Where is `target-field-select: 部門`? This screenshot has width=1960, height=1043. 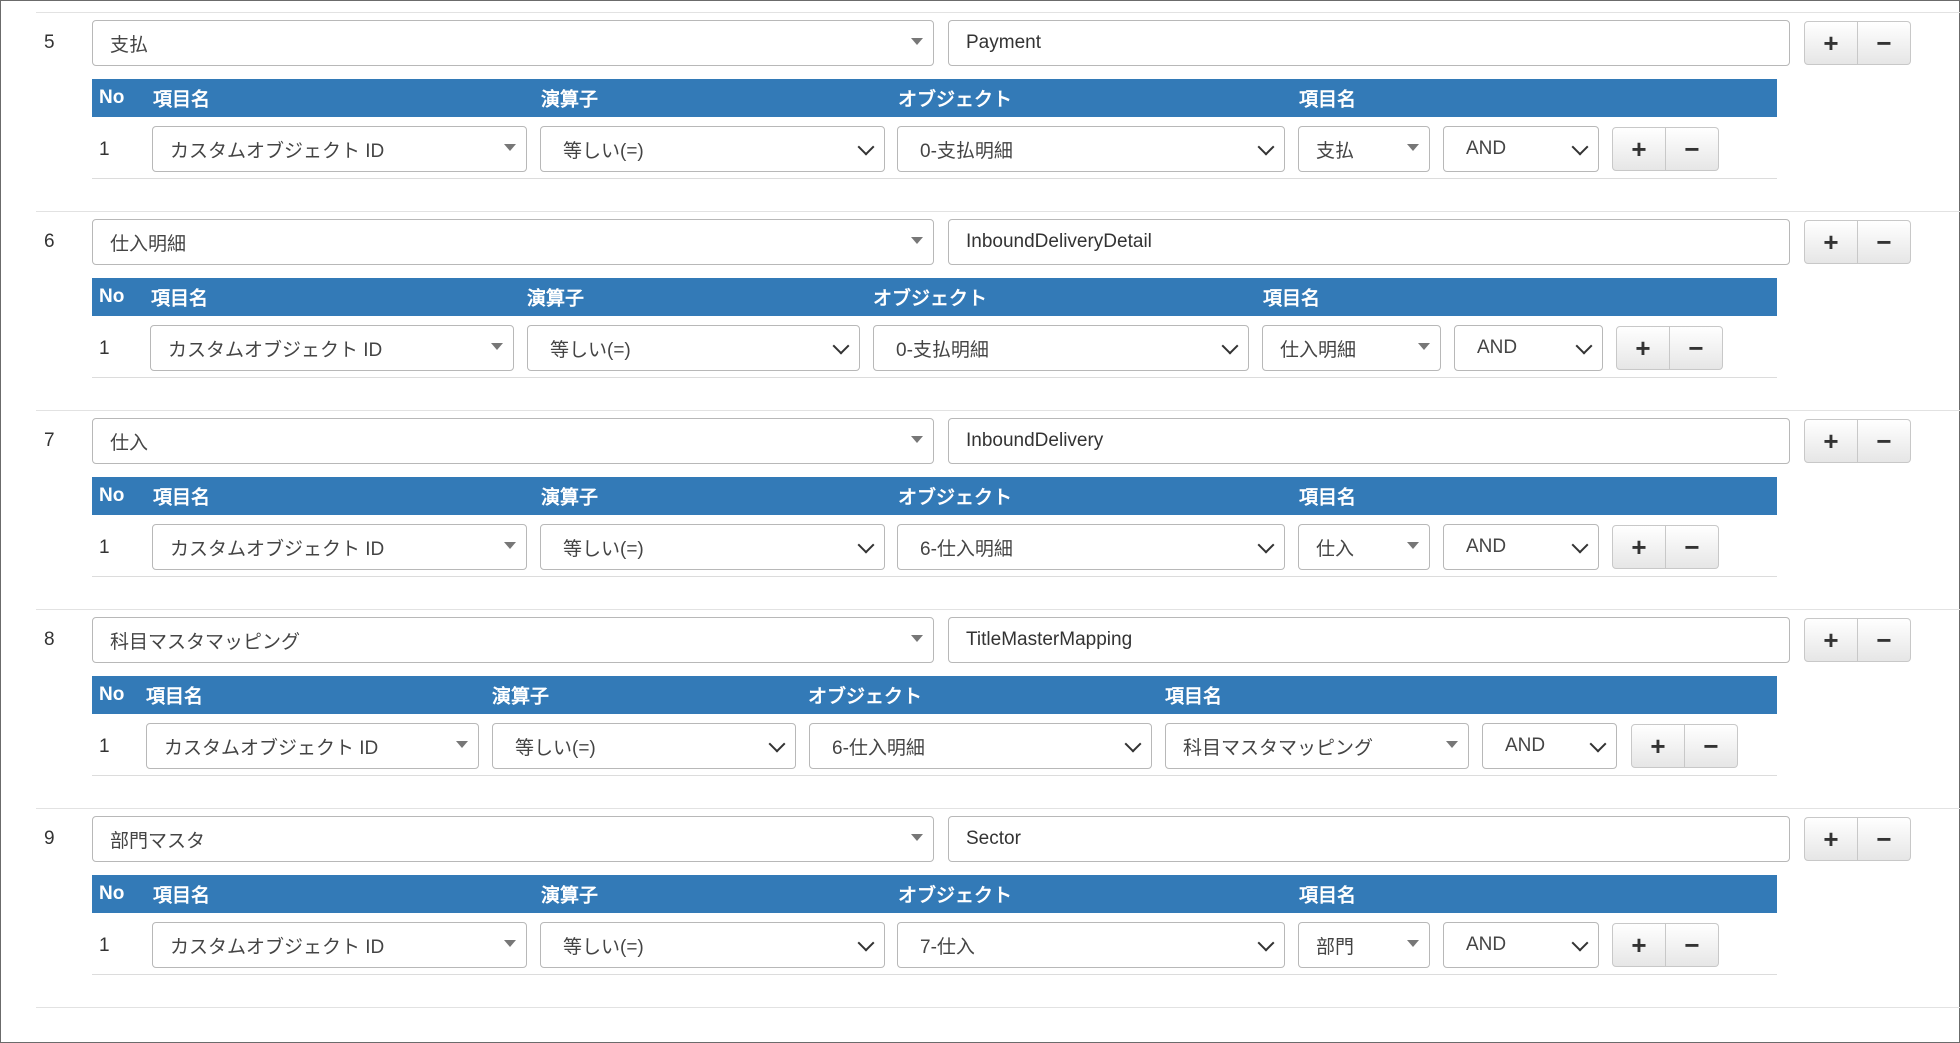 target-field-select: 部門 is located at coordinates (1364, 945).